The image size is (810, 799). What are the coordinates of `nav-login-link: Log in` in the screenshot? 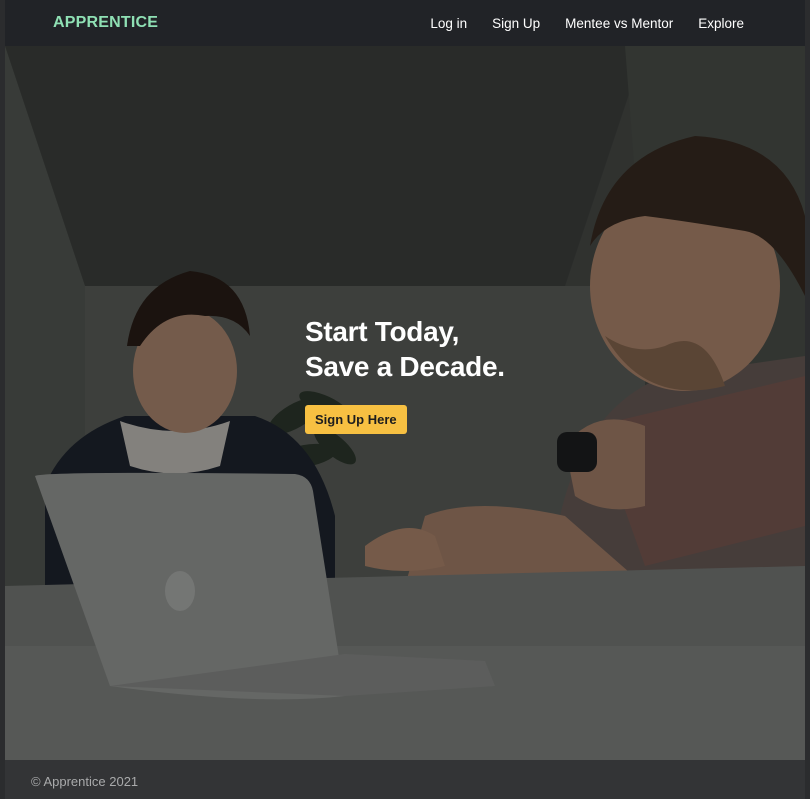 It's located at (448, 23).